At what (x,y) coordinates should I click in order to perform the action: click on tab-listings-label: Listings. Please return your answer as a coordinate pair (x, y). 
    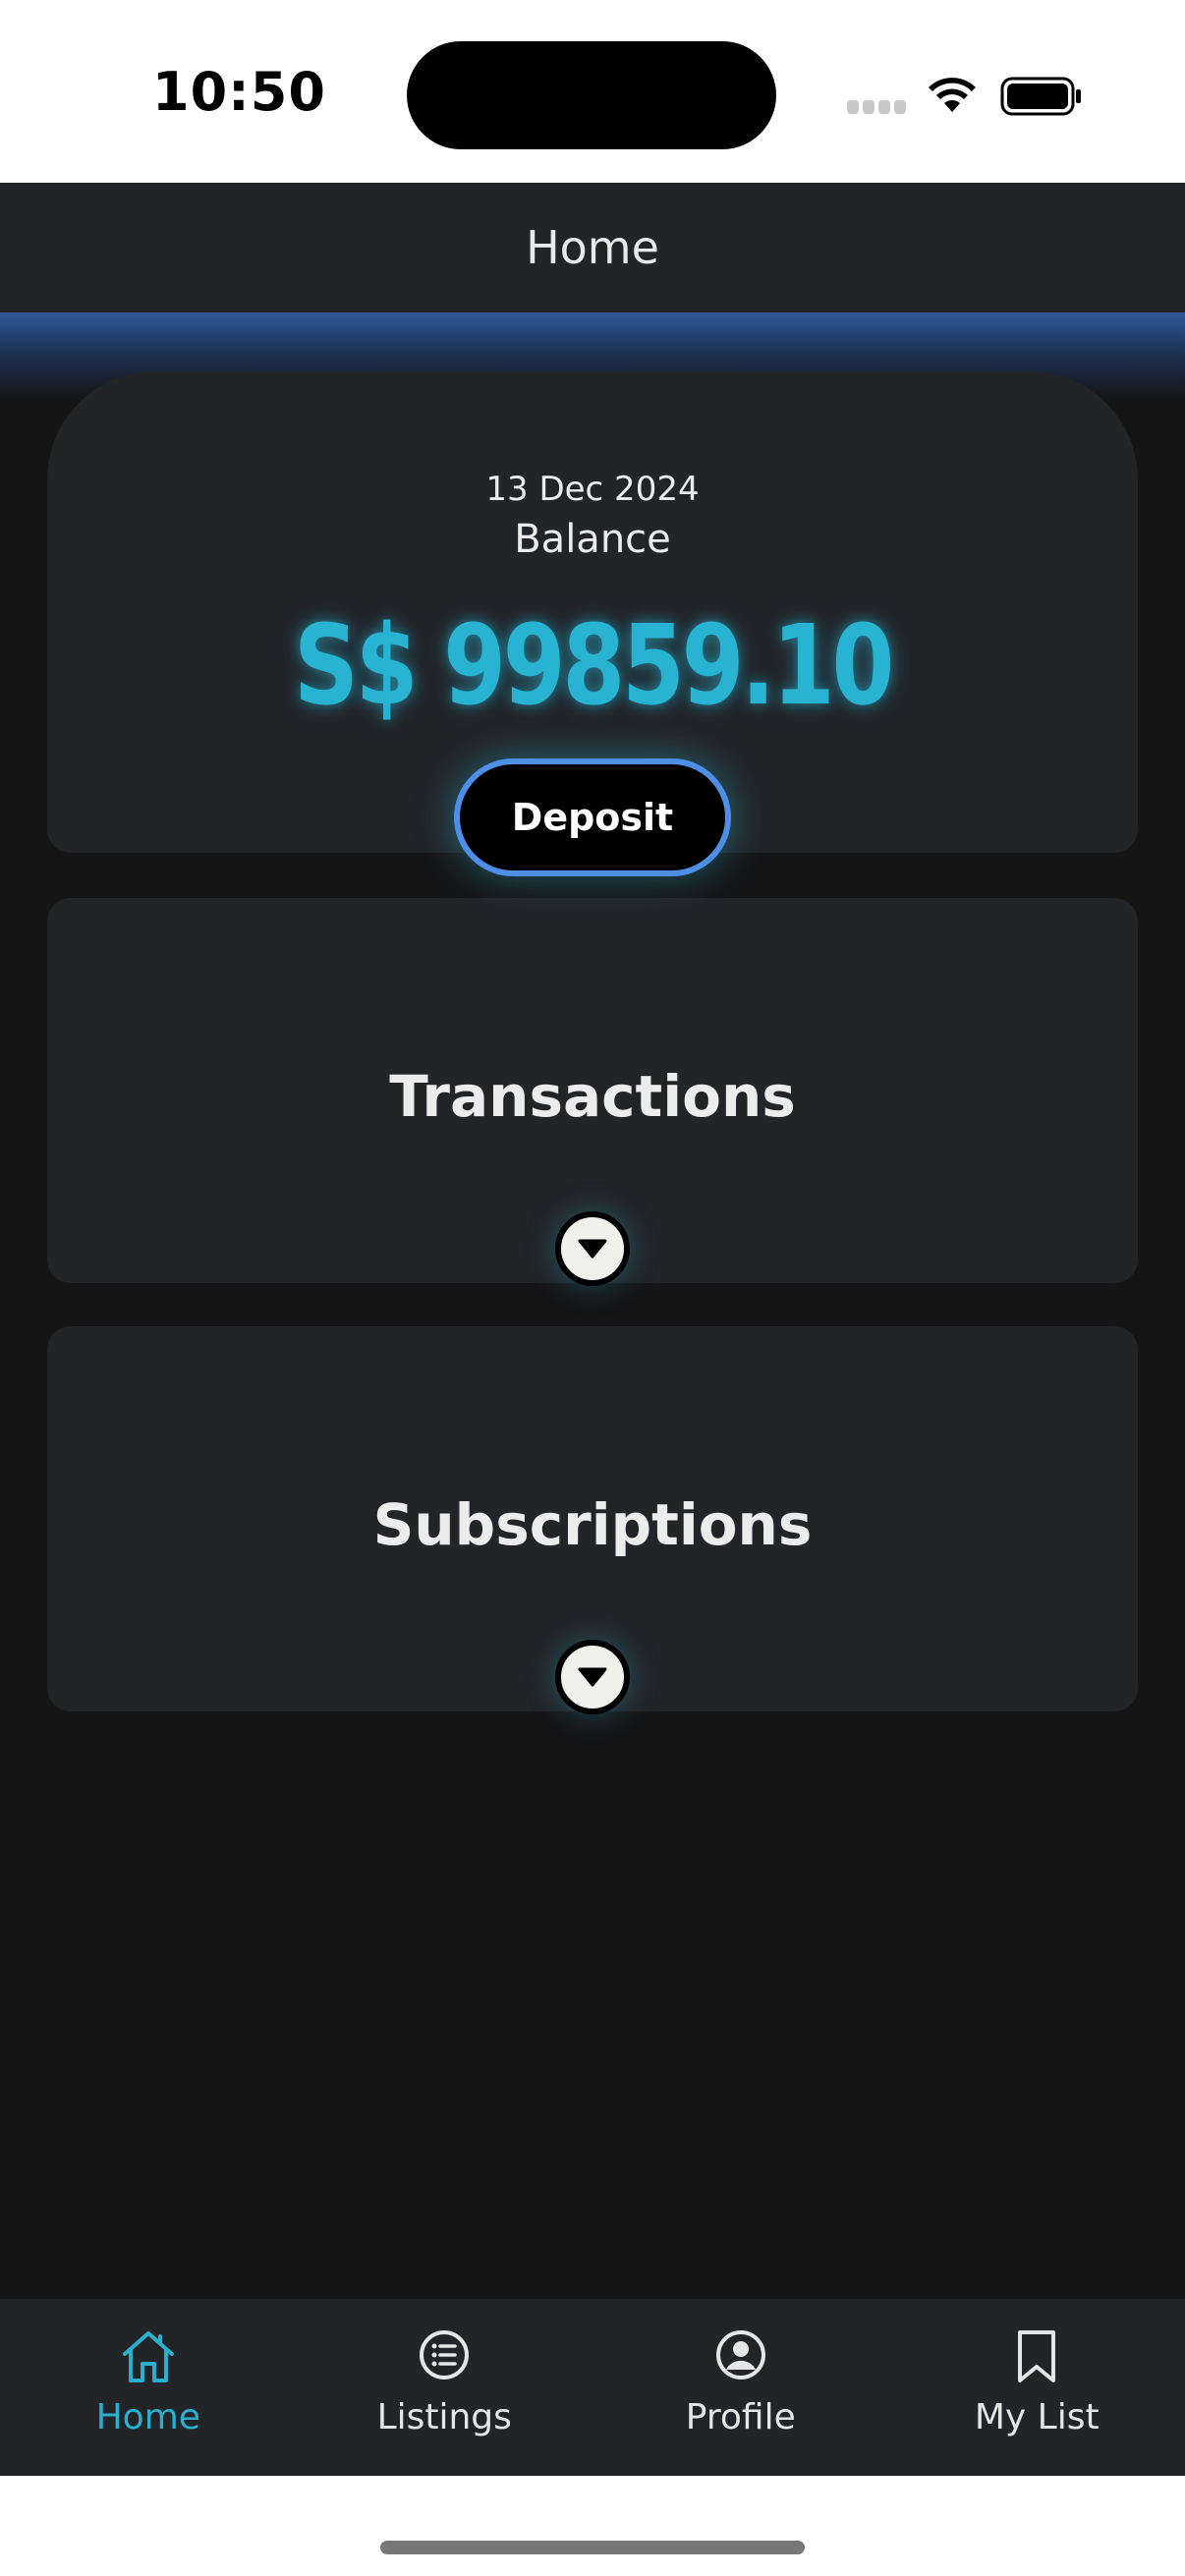
    Looking at the image, I should click on (444, 2417).